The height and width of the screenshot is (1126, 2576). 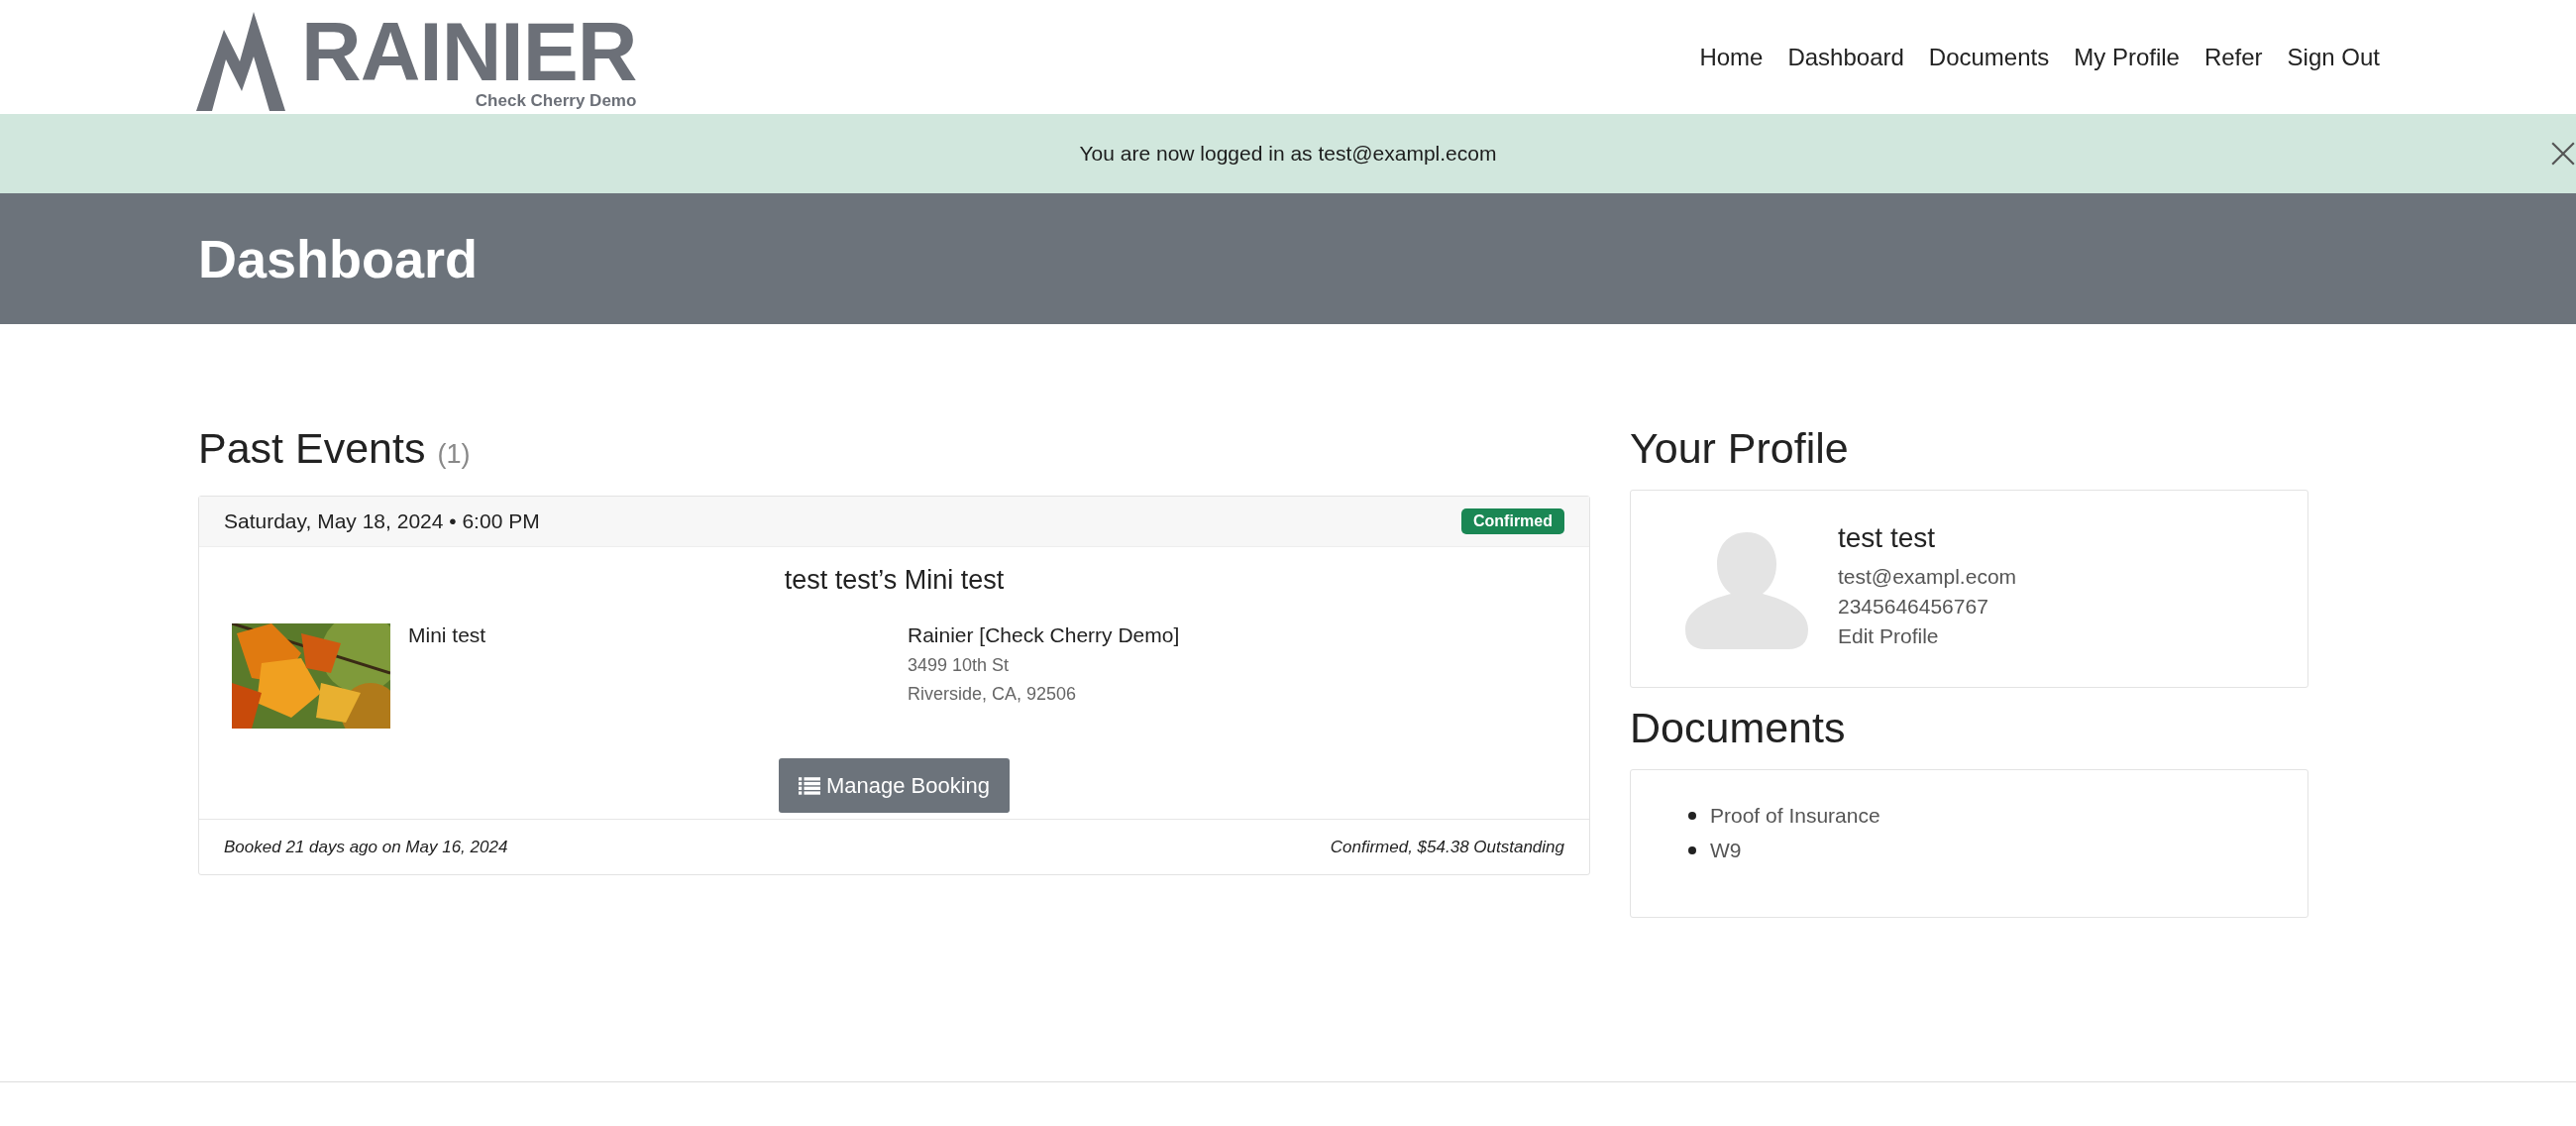 I want to click on venue-address: 3499 10th St, so click(x=960, y=665).